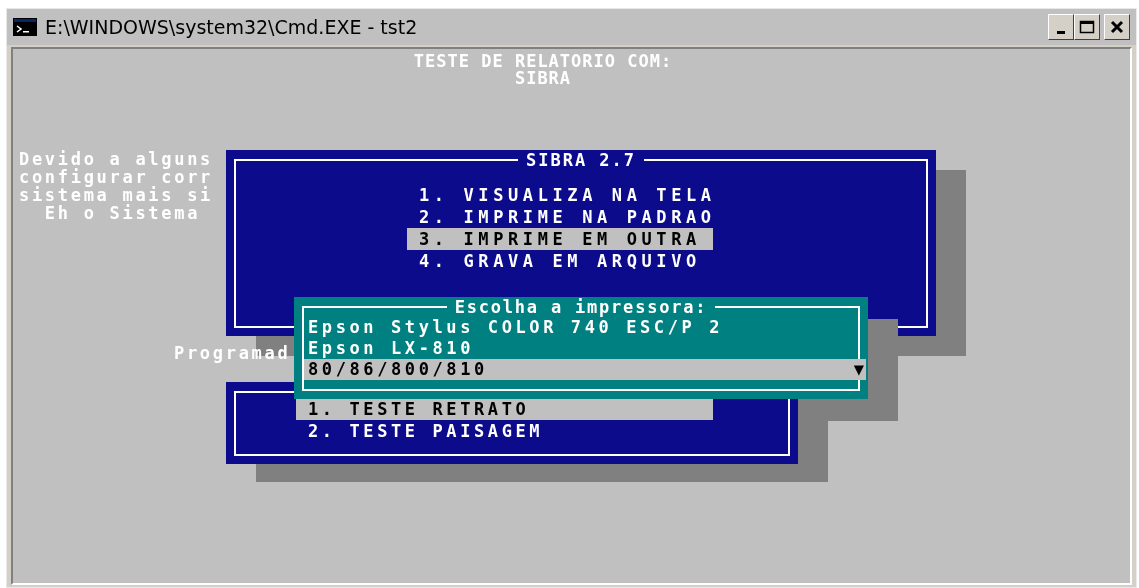  Describe the element at coordinates (585, 369) in the screenshot. I see `printer-option: 80/86/800/810 ▼` at that location.